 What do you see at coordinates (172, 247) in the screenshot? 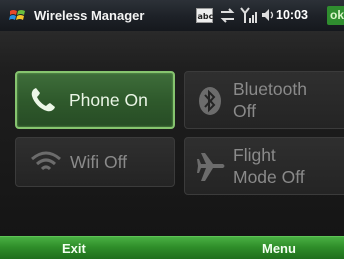
I see `softkey-bar: Exit Menu` at bounding box center [172, 247].